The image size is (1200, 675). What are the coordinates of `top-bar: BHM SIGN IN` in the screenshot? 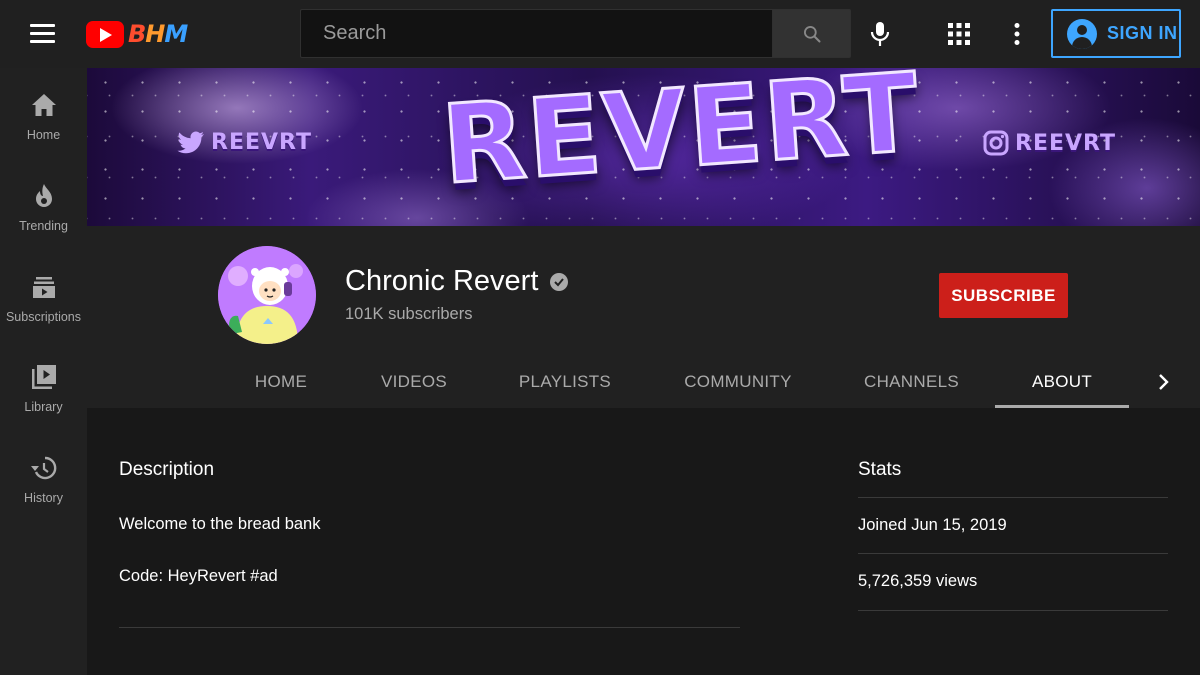 It's located at (600, 34).